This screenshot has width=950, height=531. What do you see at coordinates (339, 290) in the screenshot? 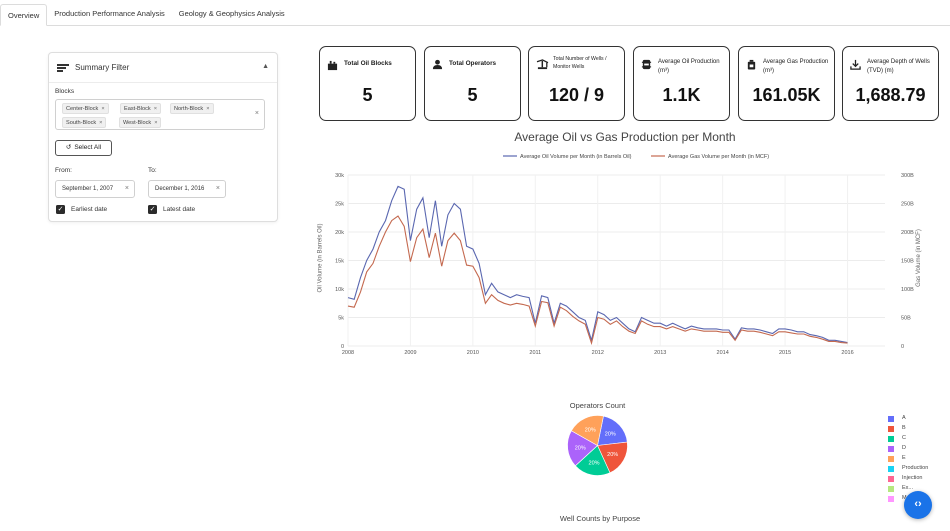
I see `y-tick-label: 10k` at bounding box center [339, 290].